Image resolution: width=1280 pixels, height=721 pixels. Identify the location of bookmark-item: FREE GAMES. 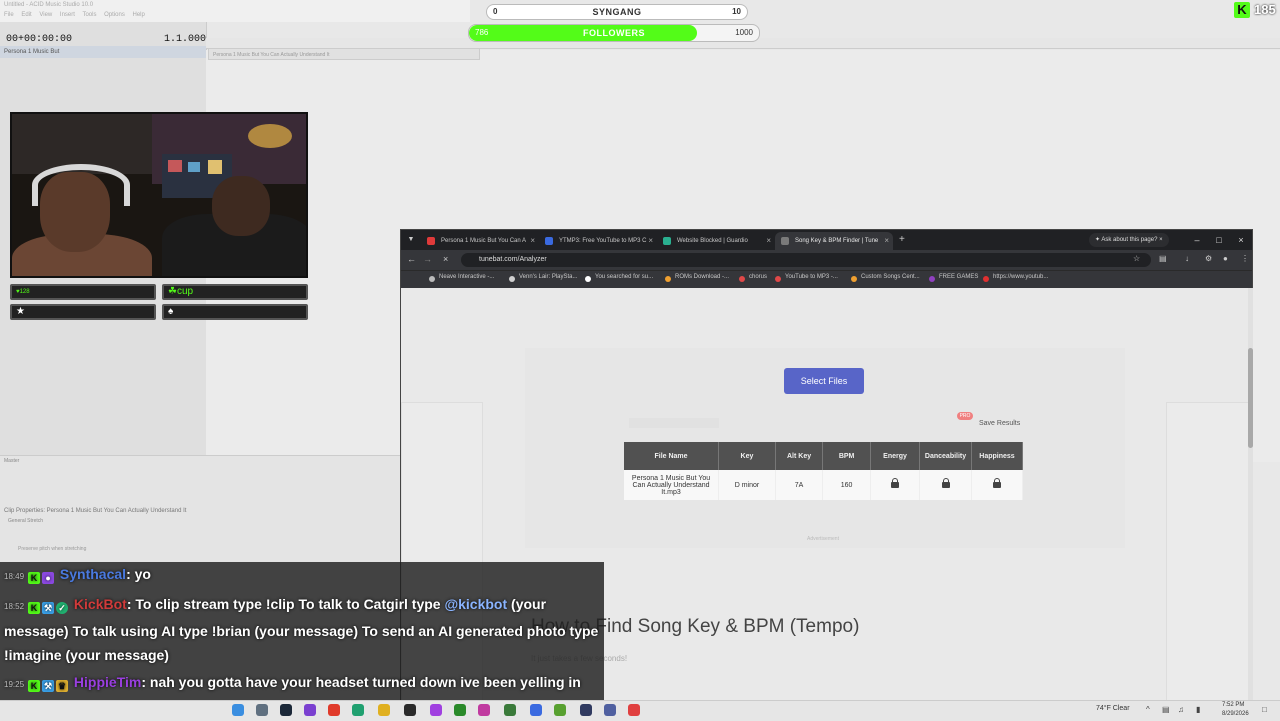
(953, 278).